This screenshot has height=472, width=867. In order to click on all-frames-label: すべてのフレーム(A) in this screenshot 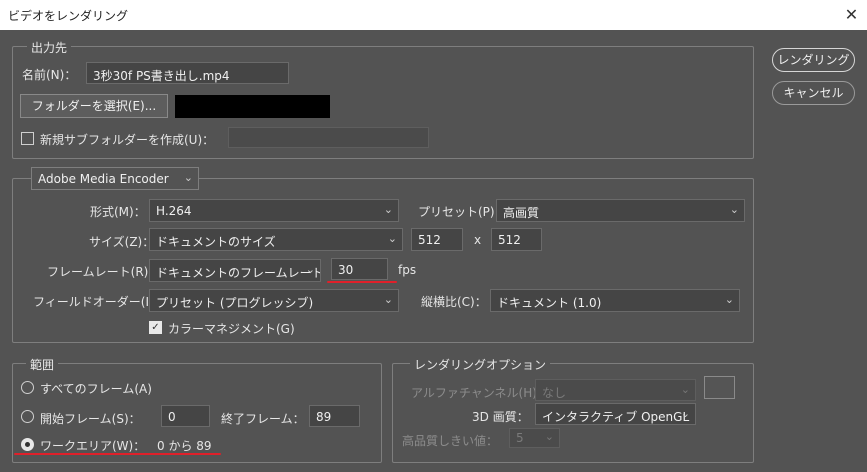, I will do `click(96, 389)`.